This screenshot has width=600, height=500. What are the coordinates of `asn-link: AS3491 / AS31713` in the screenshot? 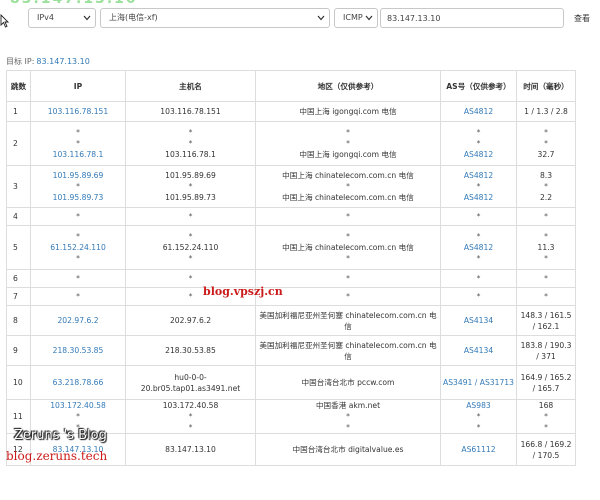 It's located at (478, 382).